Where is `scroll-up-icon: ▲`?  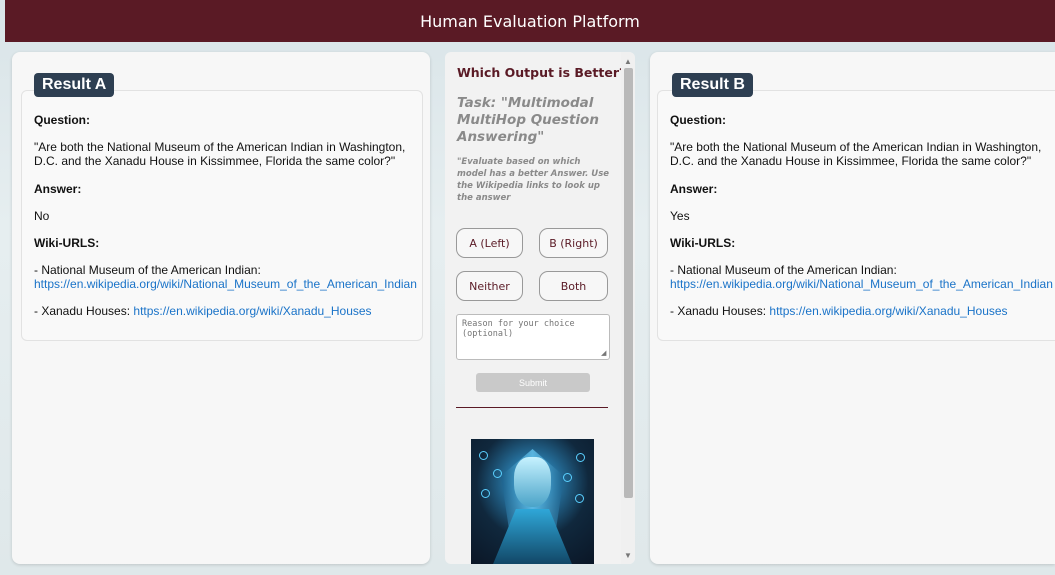 scroll-up-icon: ▲ is located at coordinates (628, 61).